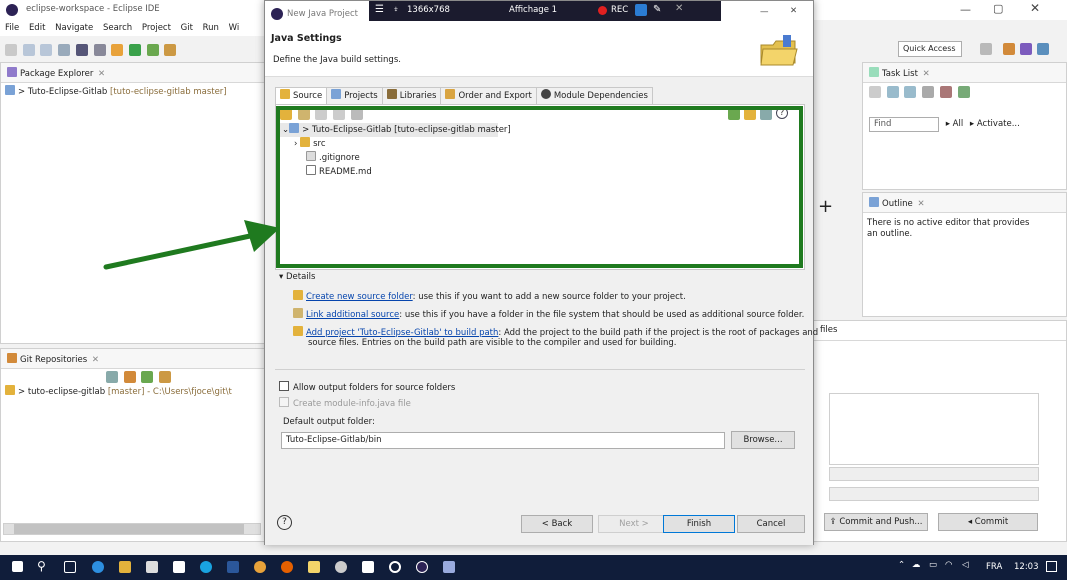 This screenshot has height=580, width=1067. I want to click on external-tools-icon, so click(170, 49).